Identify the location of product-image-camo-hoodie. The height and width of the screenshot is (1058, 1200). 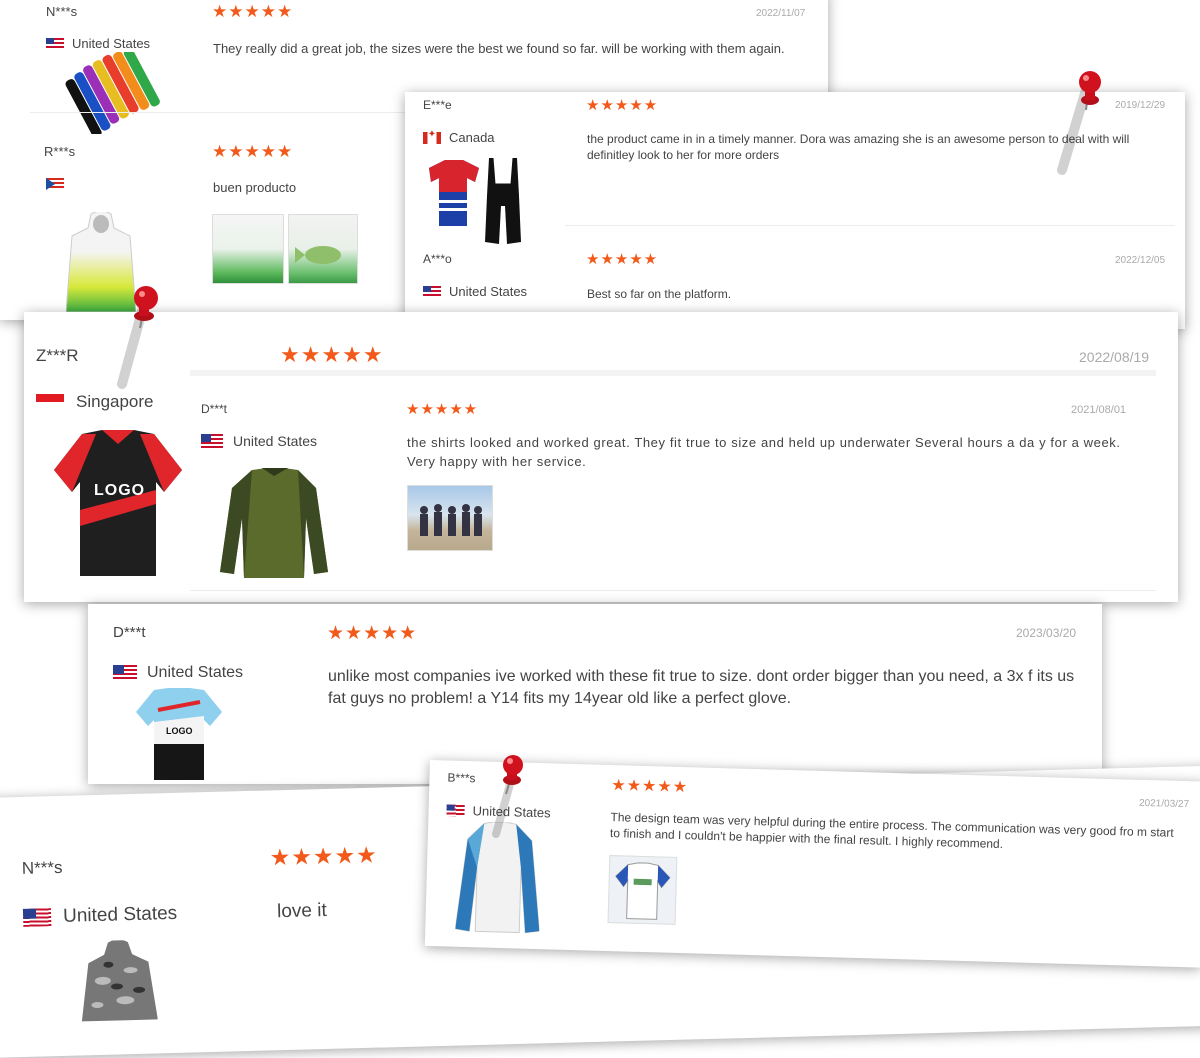
(119, 980).